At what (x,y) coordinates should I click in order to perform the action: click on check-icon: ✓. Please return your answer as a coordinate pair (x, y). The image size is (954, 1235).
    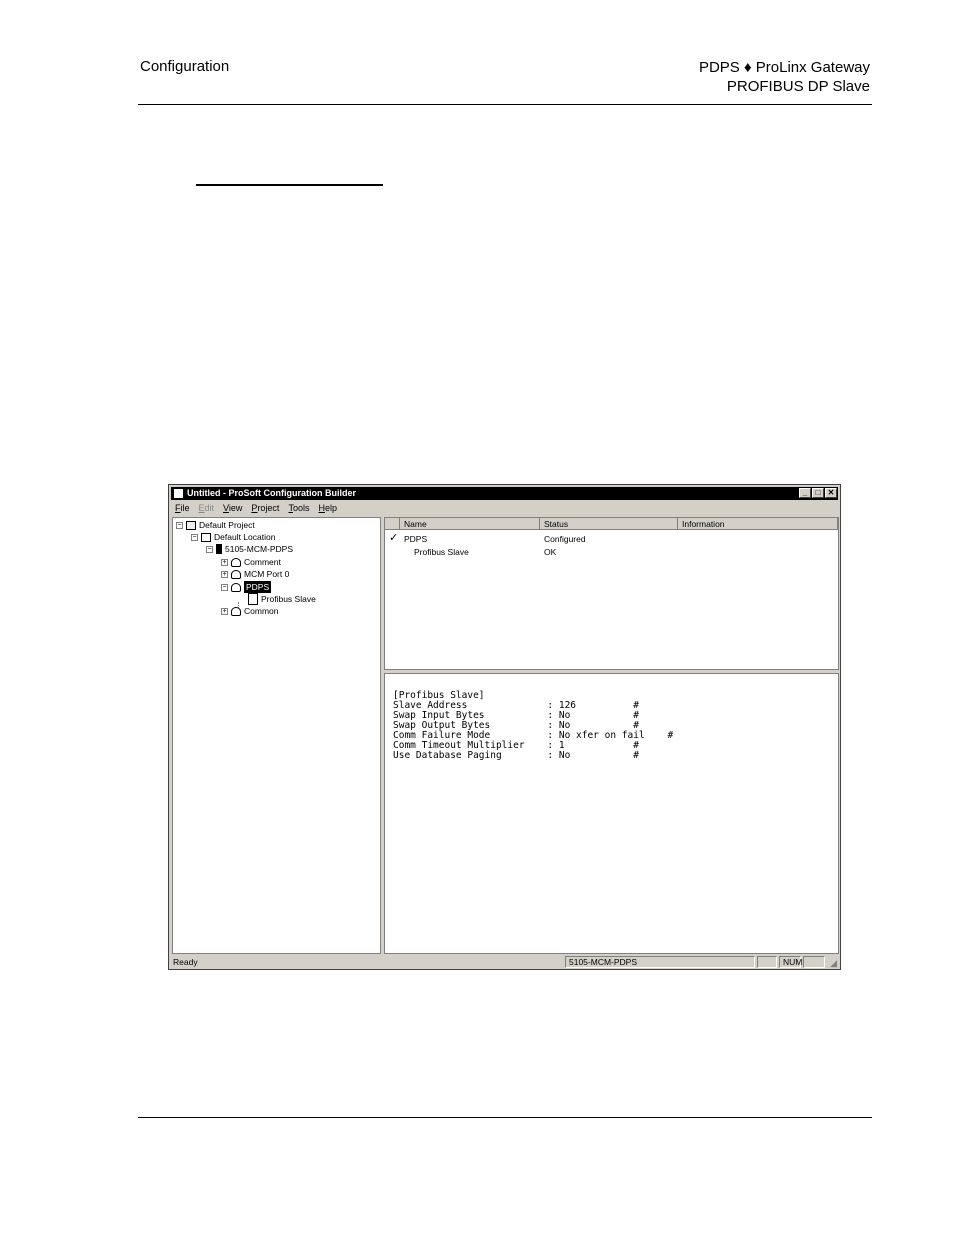
    Looking at the image, I should click on (394, 538).